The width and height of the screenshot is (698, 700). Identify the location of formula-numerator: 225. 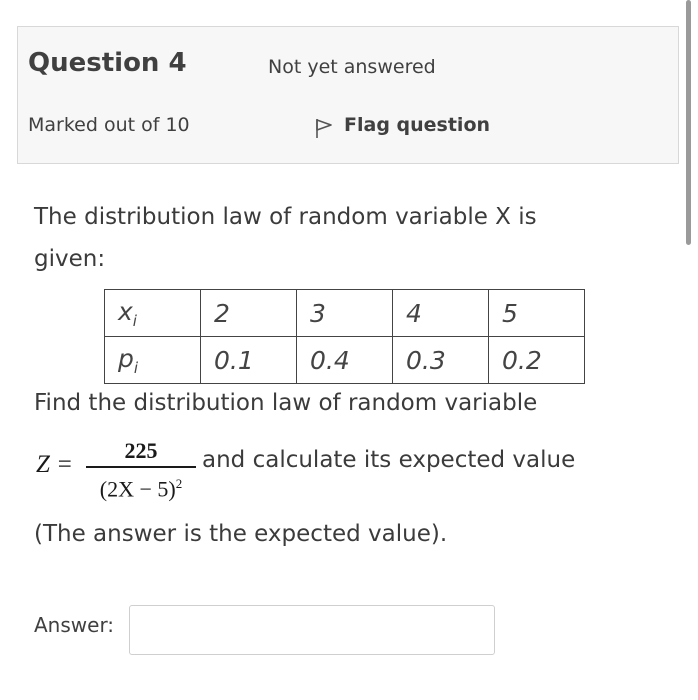
(141, 450).